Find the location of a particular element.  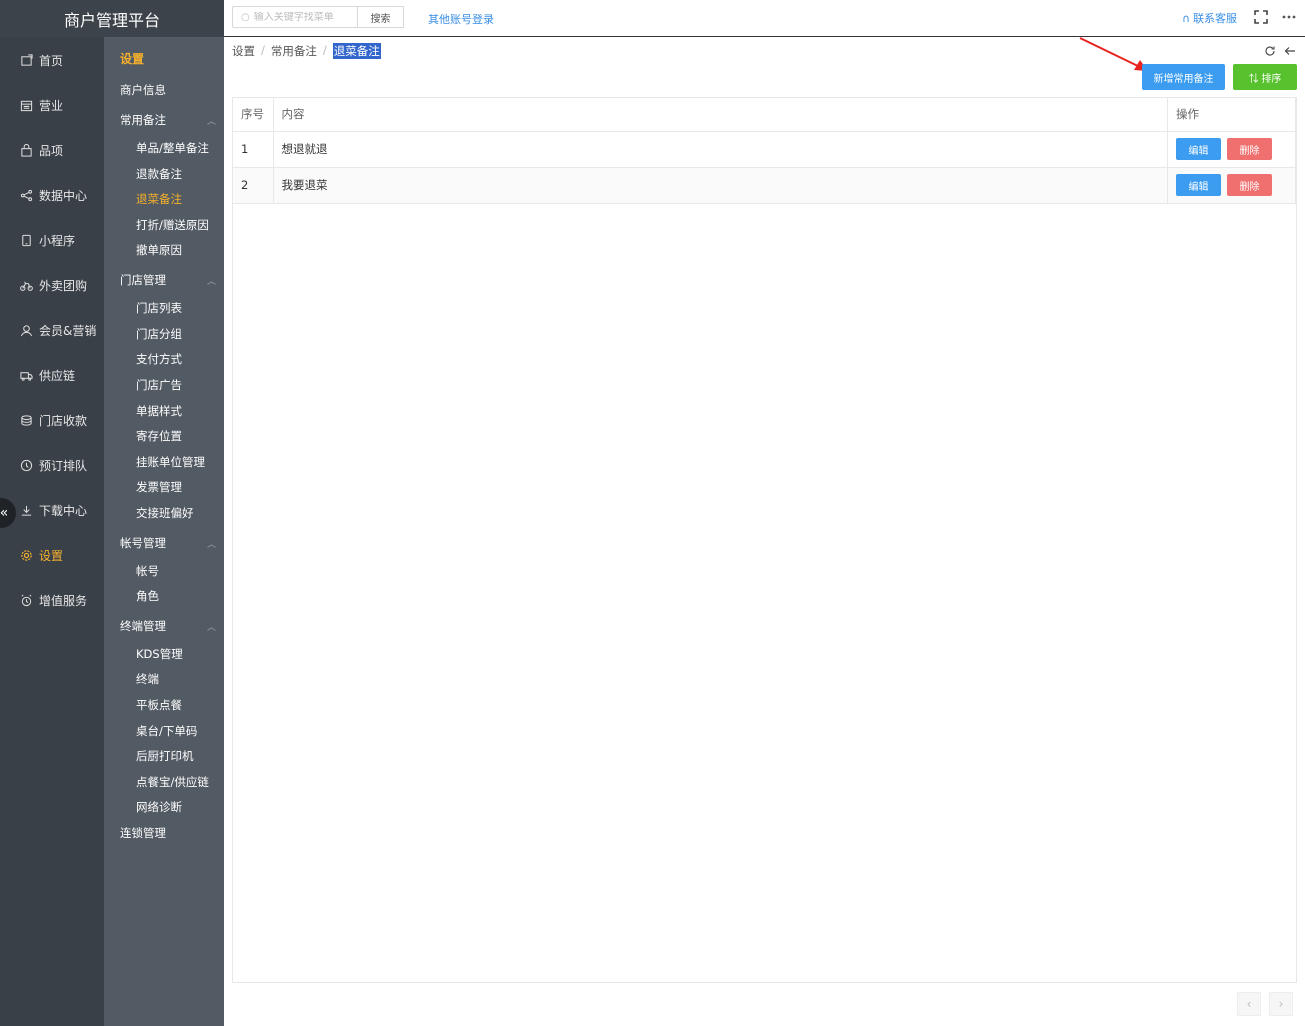

submenu-item-return-dish-remark: 退菜备注 is located at coordinates (159, 199).